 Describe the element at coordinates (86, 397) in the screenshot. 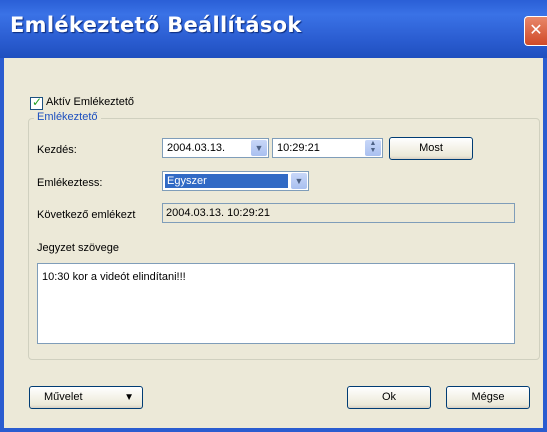

I see `action-menu-button: Művelet ▼` at that location.